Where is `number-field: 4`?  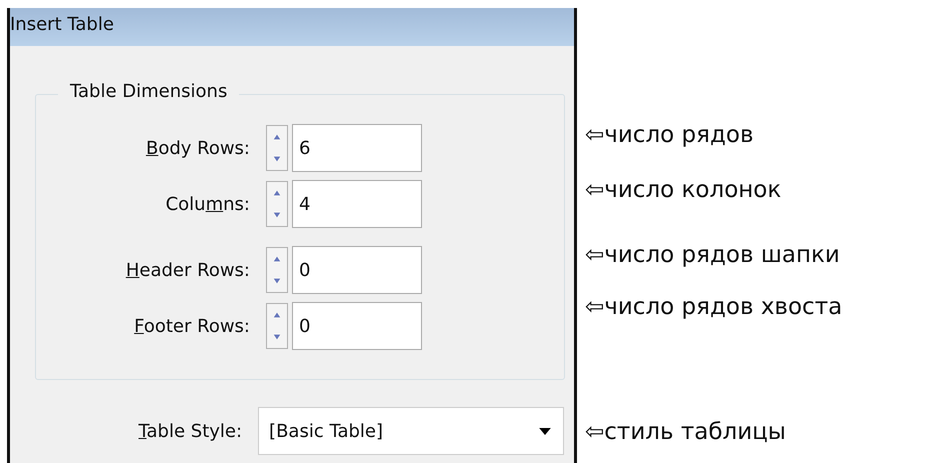 number-field: 4 is located at coordinates (357, 204).